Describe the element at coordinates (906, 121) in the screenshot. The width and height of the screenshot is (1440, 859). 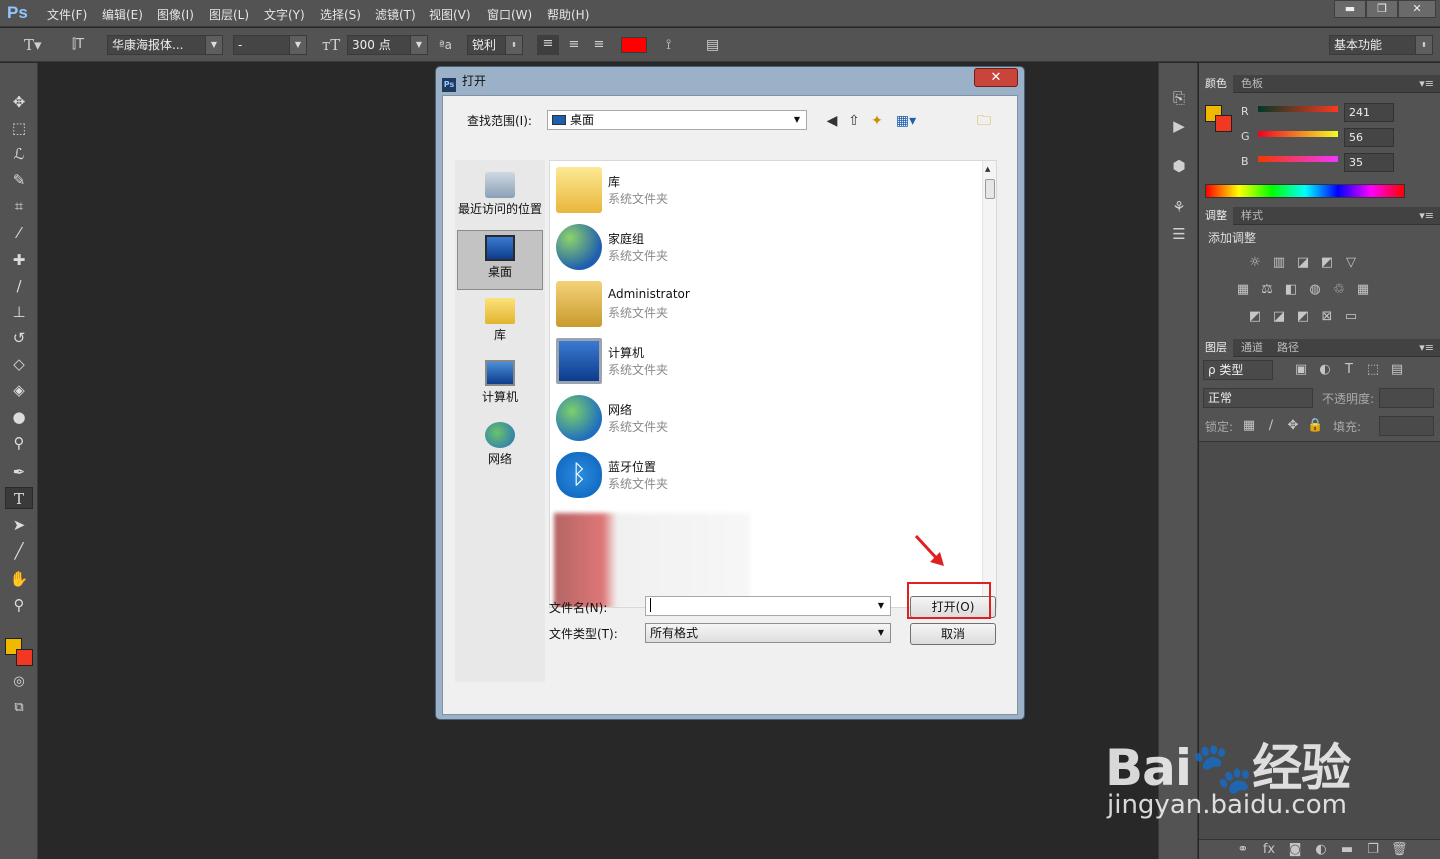
I see `view-menu-icon: ▦▾` at that location.